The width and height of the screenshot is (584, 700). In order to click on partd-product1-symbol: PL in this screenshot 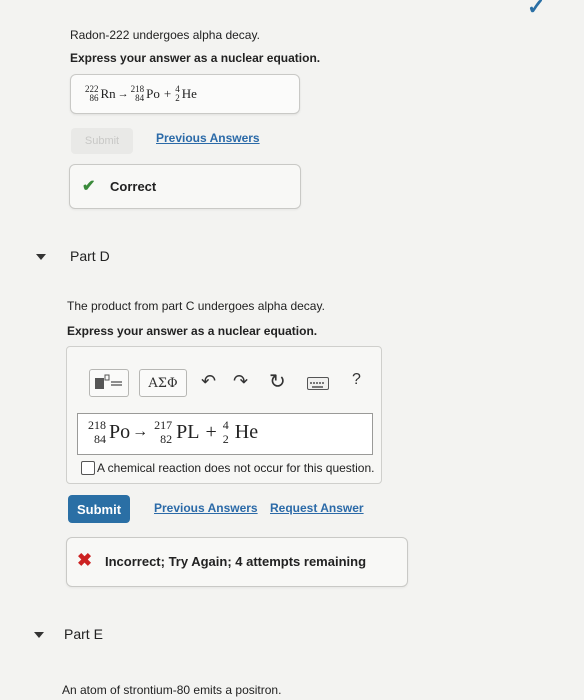, I will do `click(188, 431)`.